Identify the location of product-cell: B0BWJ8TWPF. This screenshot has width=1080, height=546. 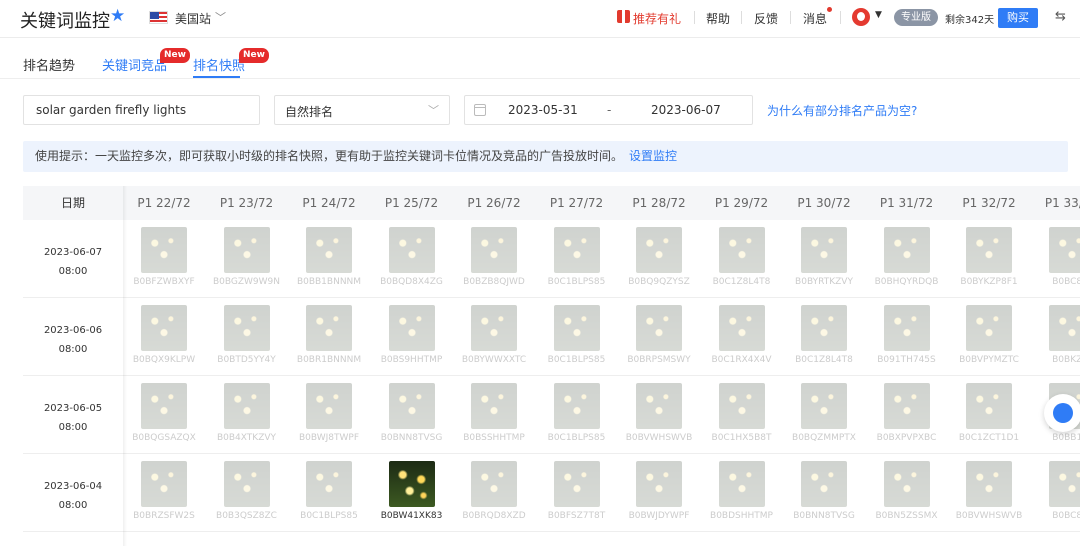
(329, 415).